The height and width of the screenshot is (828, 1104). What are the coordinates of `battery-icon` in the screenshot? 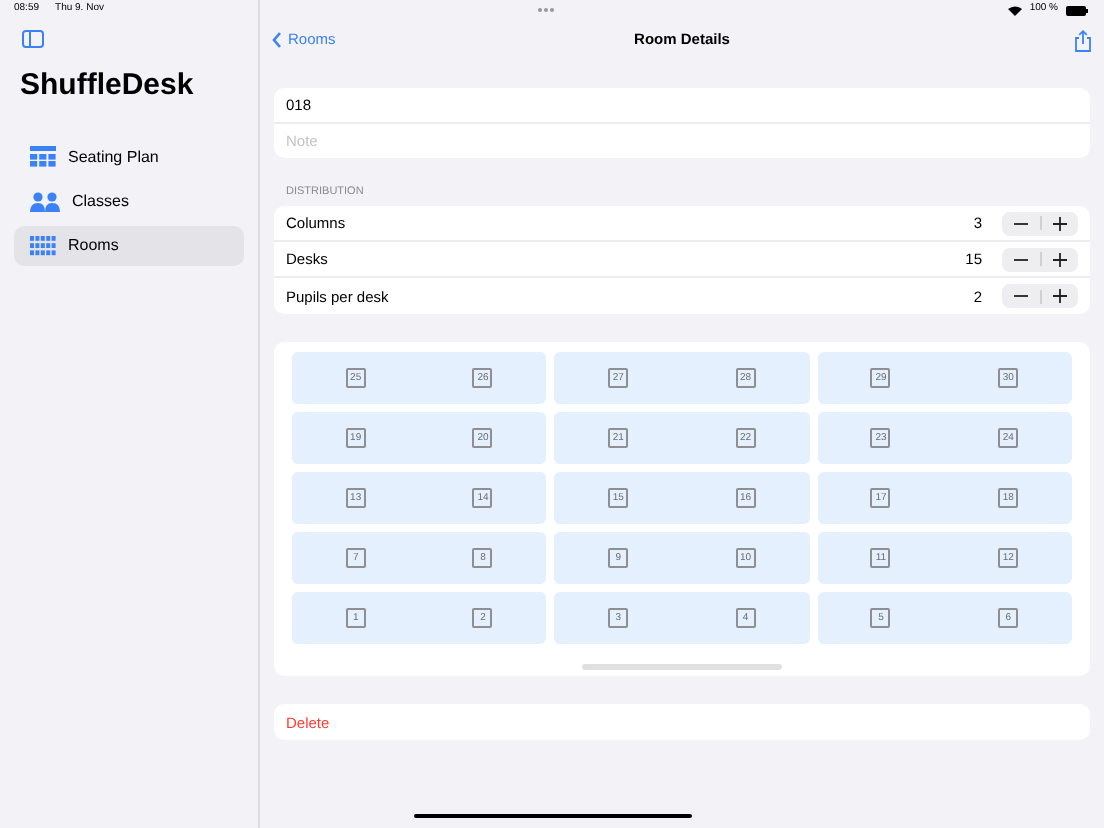 It's located at (1077, 10).